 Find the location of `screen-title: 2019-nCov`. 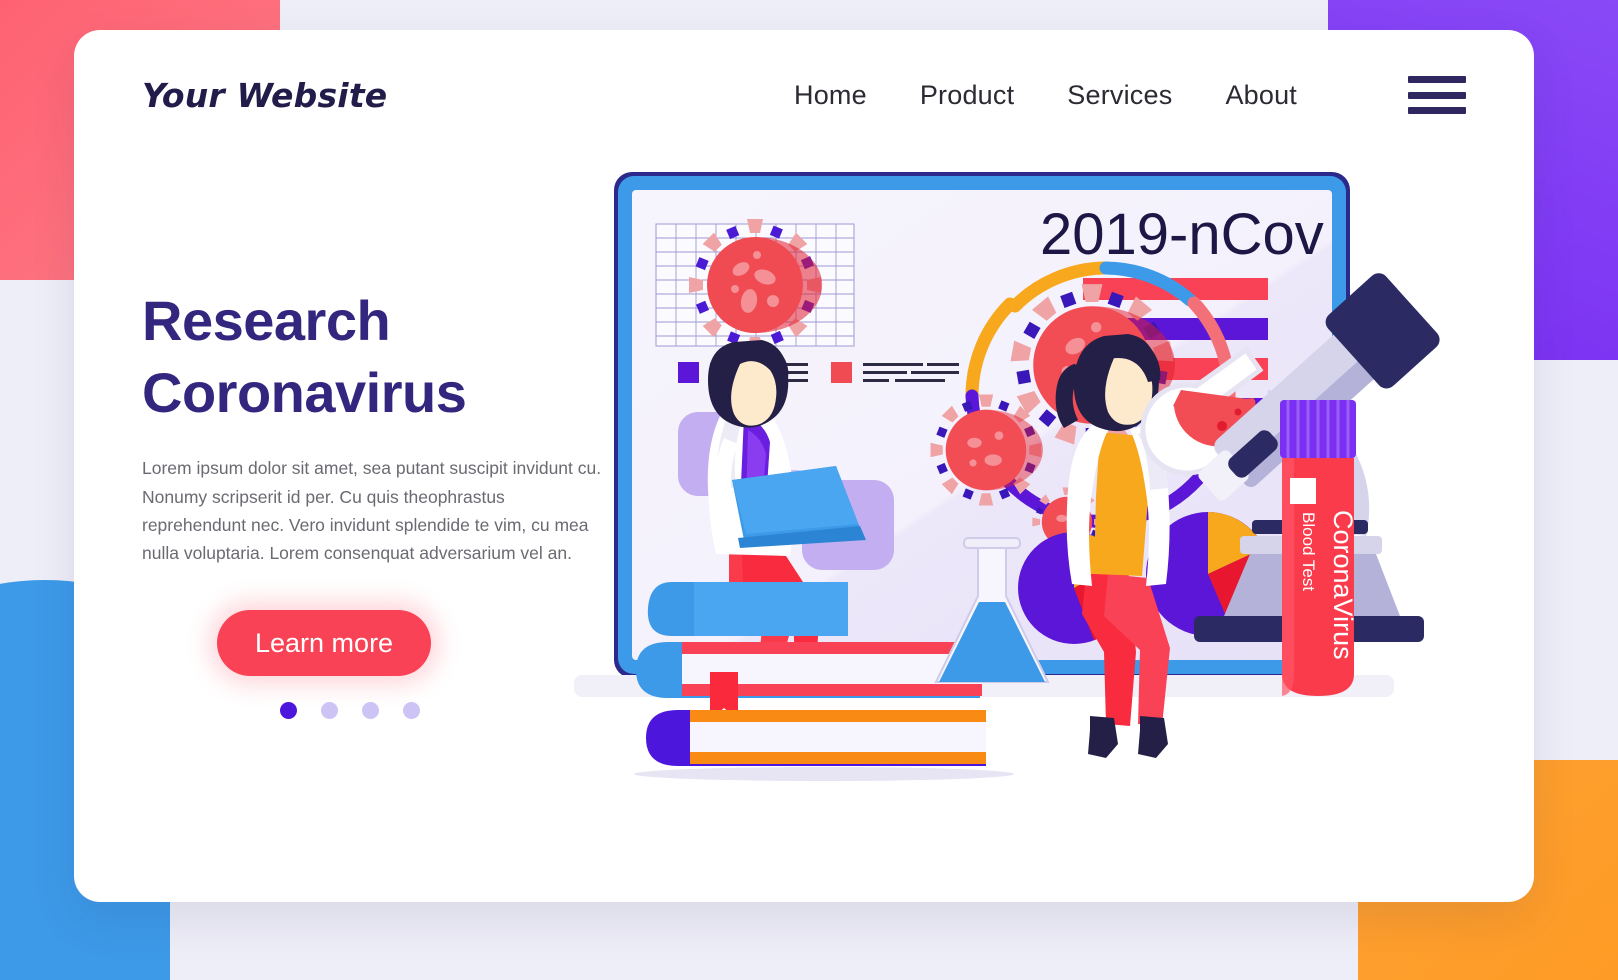

screen-title: 2019-nCov is located at coordinates (1182, 234).